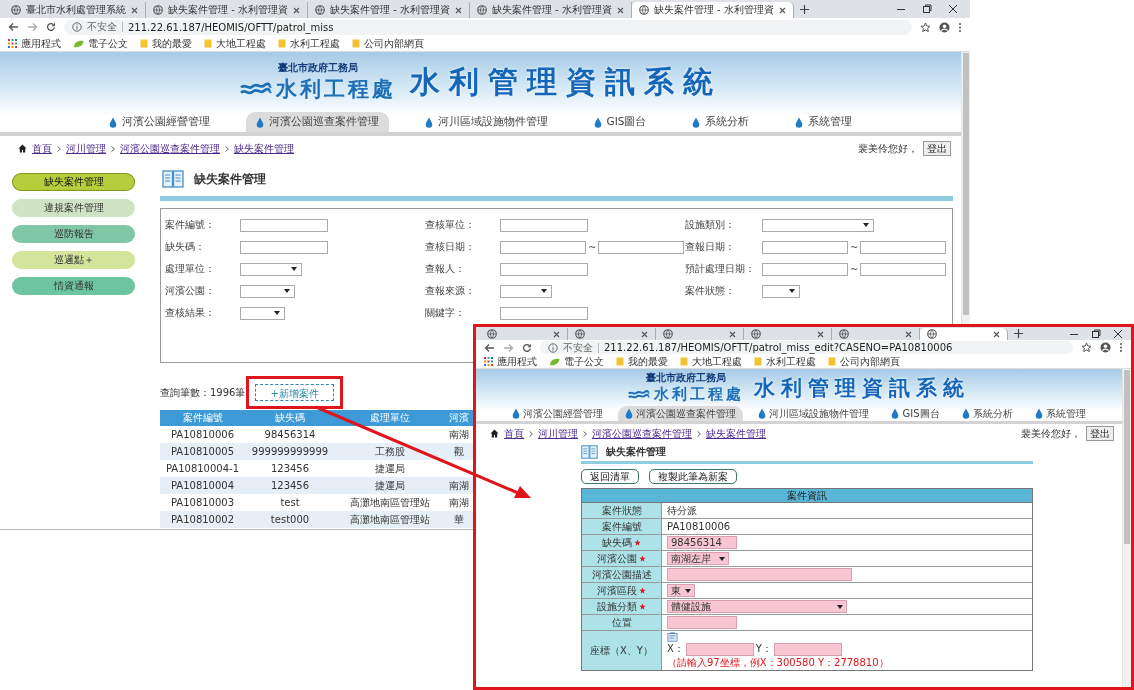 This screenshot has width=1134, height=690. Describe the element at coordinates (202, 468) in the screenshot. I see `table-cell: PA10810004-1` at that location.